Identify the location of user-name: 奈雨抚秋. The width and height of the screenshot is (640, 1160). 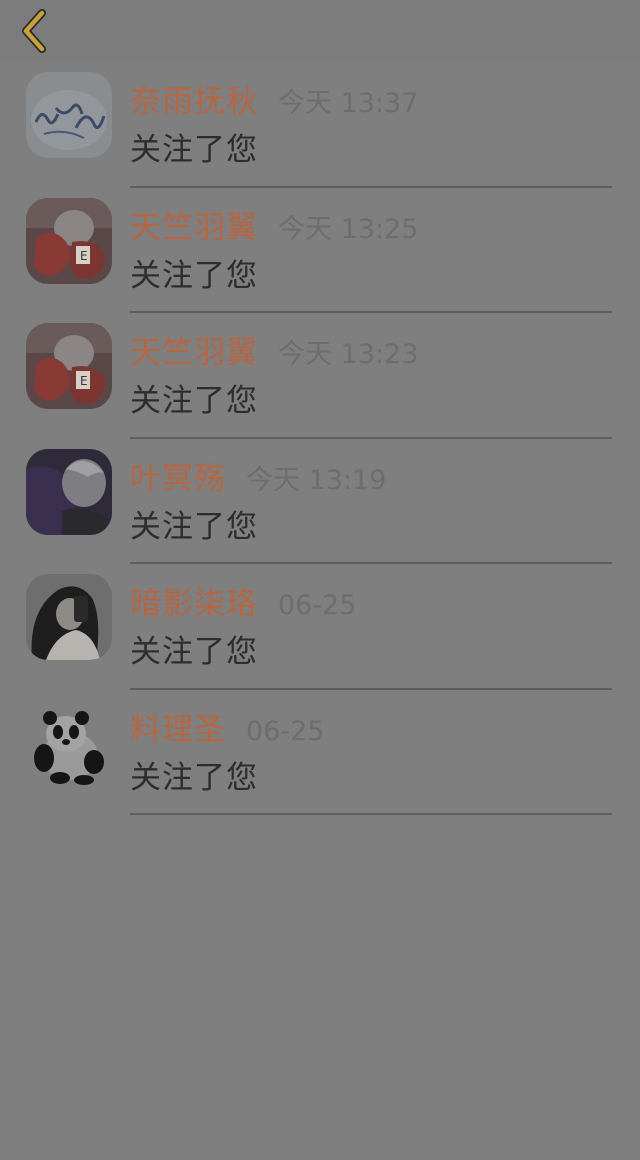
(194, 98).